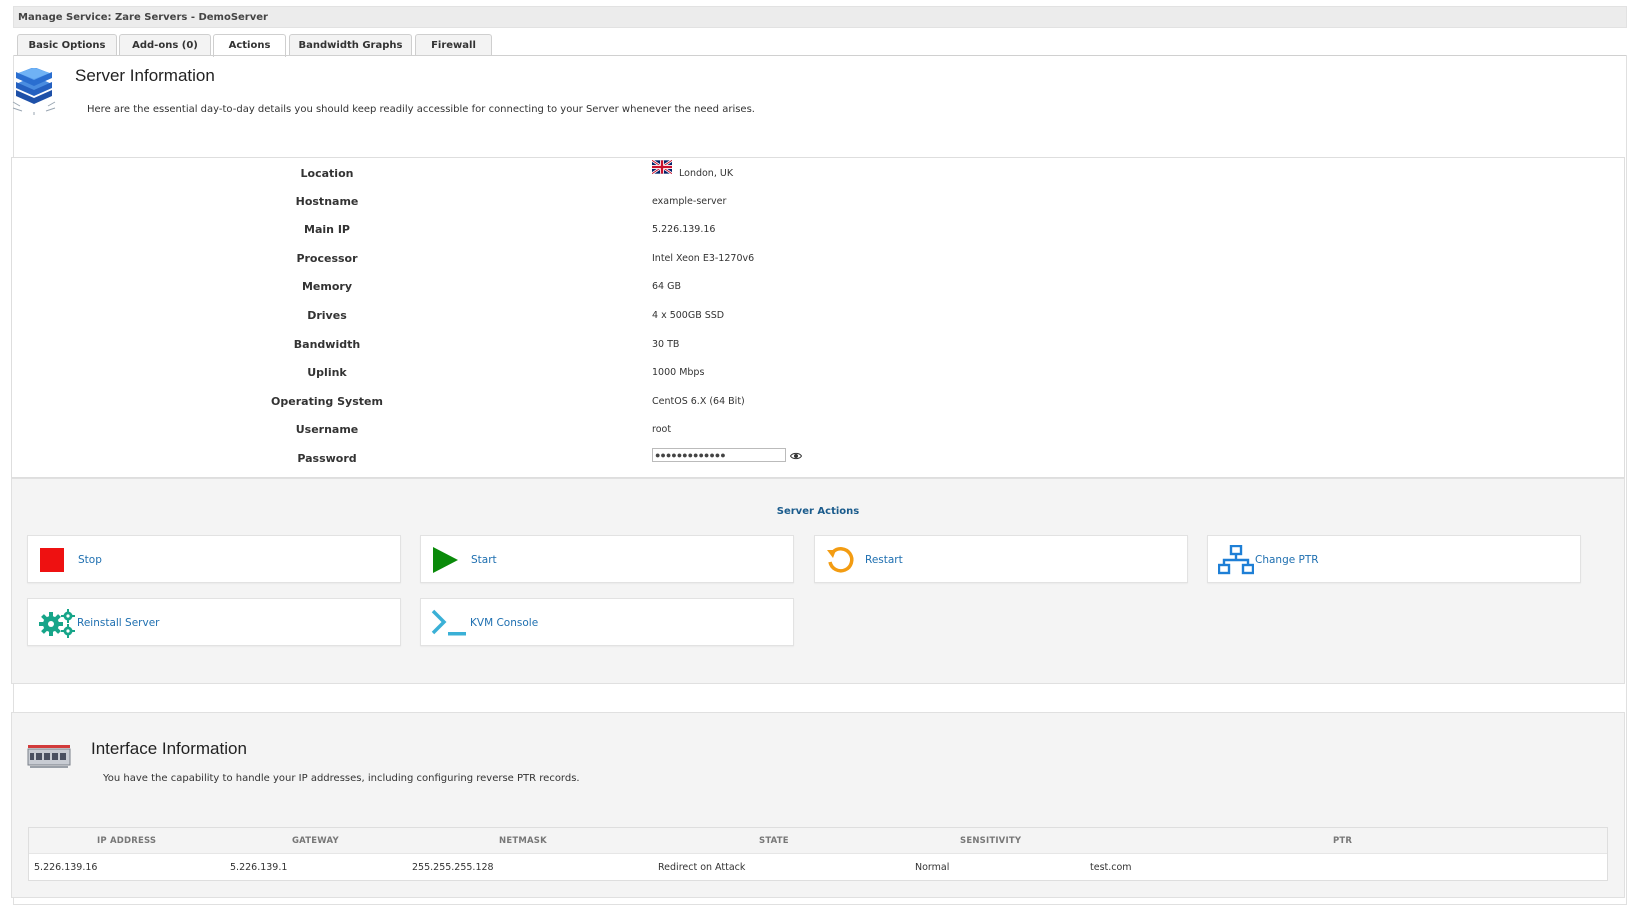  I want to click on info-value: example-server, so click(689, 201).